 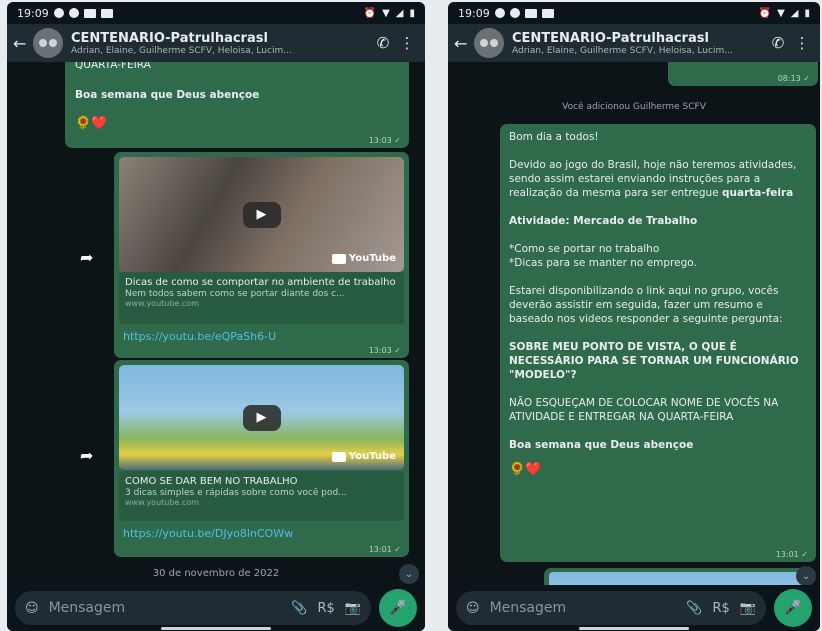 I want to click on date-chip: 30 de novembro de 2022, so click(x=216, y=573).